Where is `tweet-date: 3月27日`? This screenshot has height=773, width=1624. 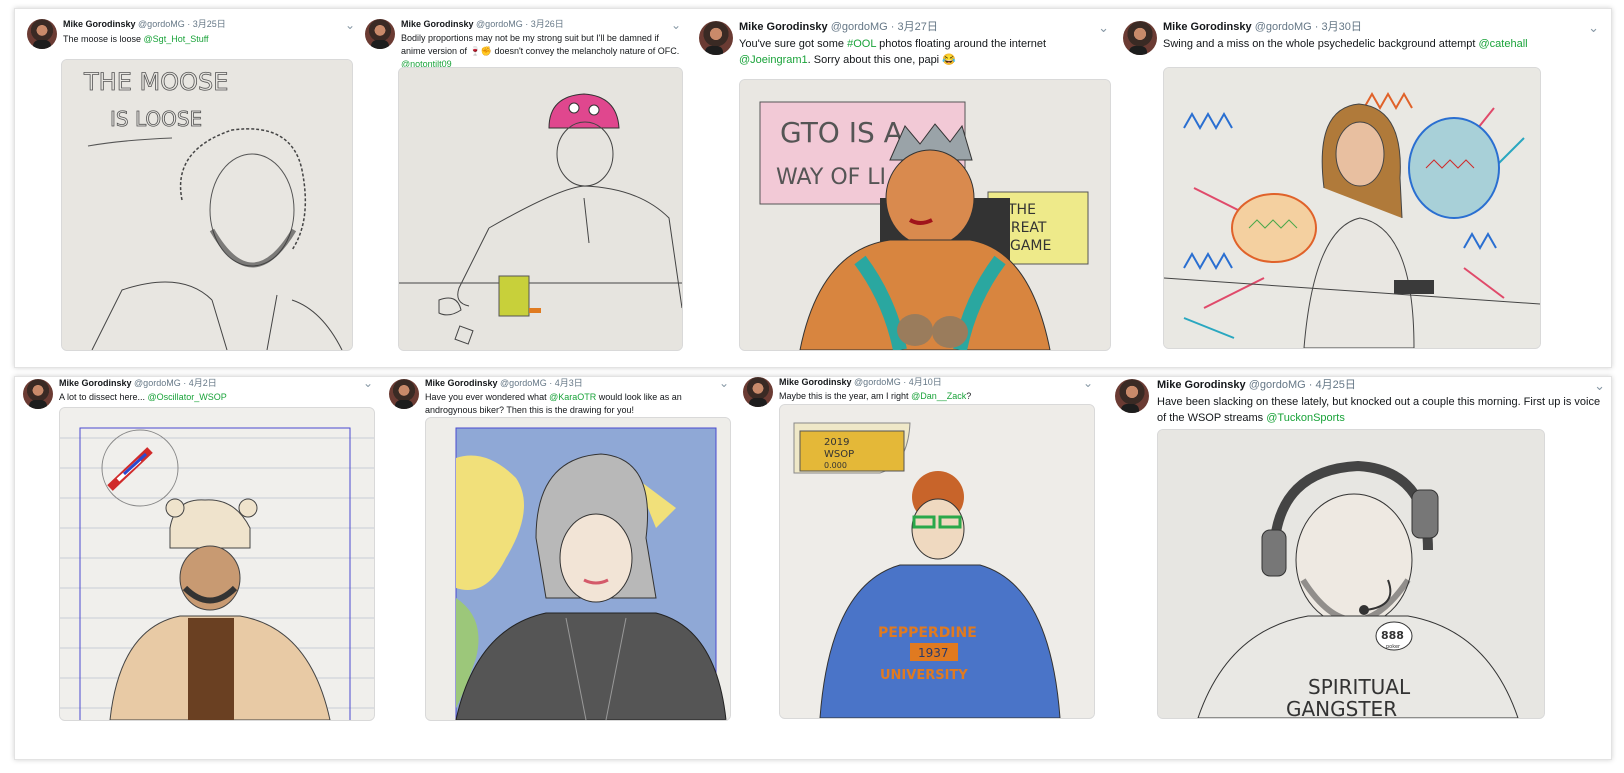 tweet-date: 3月27日 is located at coordinates (918, 27).